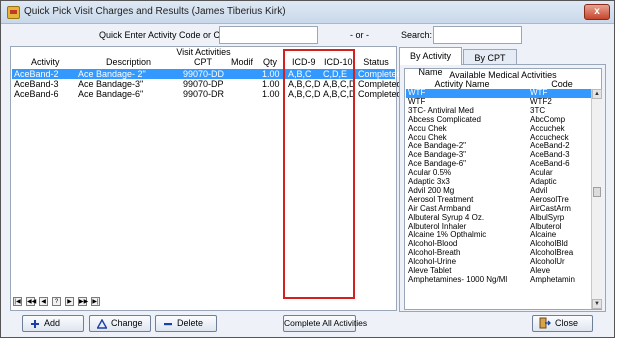  What do you see at coordinates (36, 84) in the screenshot?
I see `cell-activity: AceBand-3` at bounding box center [36, 84].